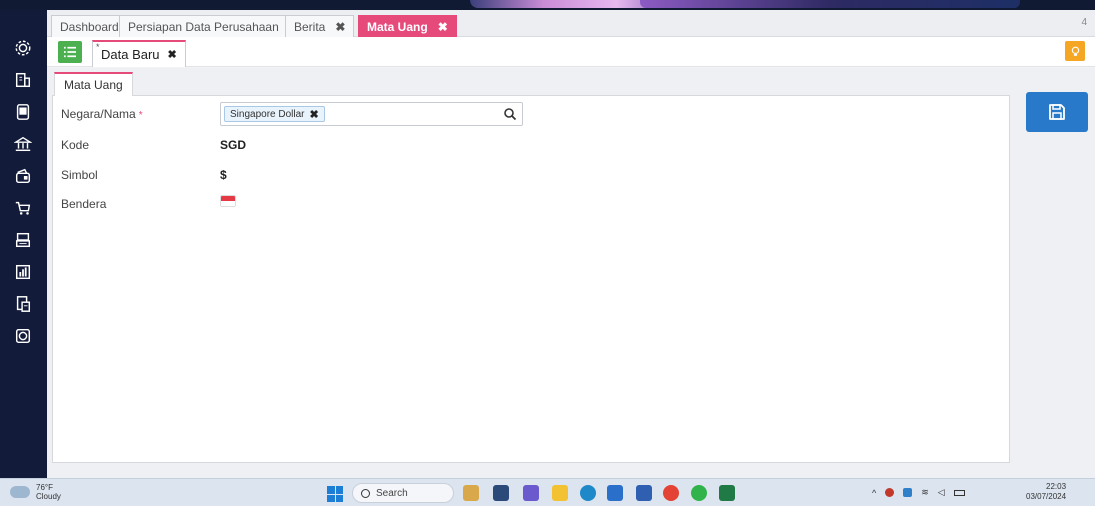  I want to click on edge-browser-icon, so click(588, 493).